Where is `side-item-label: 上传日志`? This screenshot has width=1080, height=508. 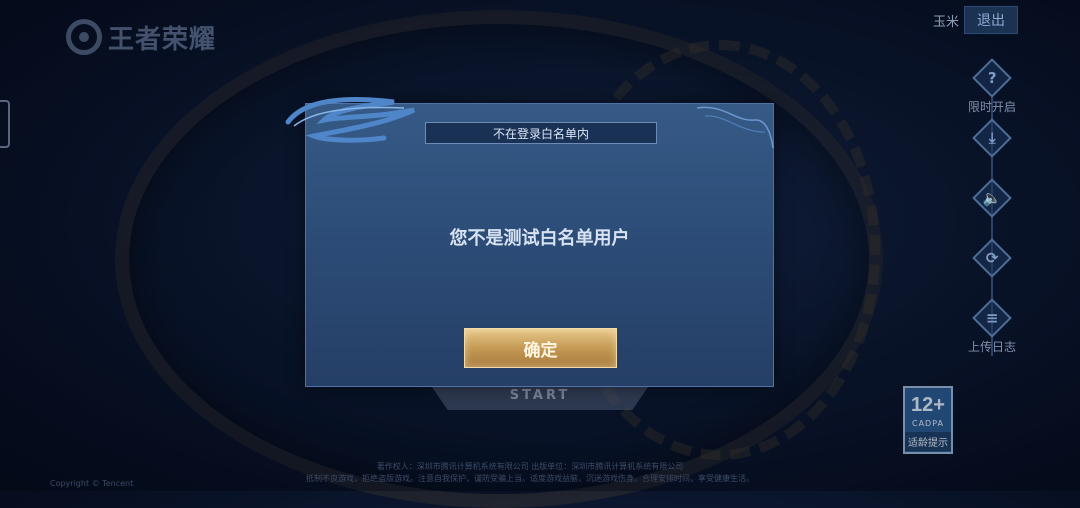
side-item-label: 上传日志 is located at coordinates (991, 347).